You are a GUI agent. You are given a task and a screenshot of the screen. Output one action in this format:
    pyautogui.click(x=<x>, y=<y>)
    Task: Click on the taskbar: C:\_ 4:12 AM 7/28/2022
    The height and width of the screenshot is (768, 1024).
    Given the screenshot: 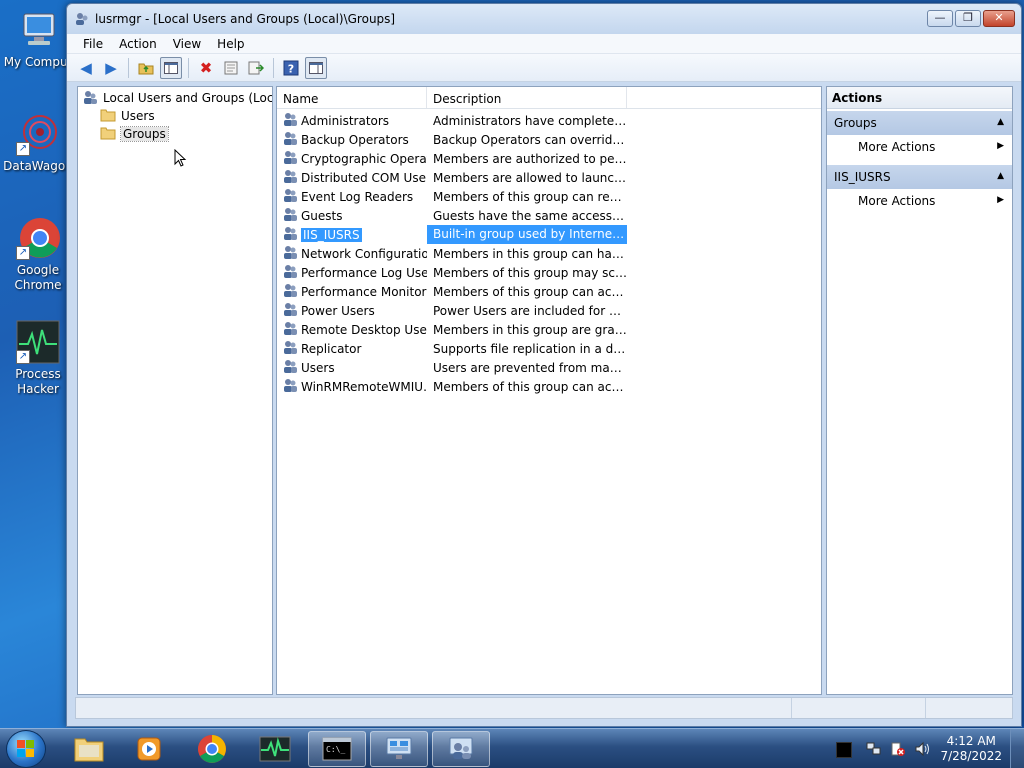 What is the action you would take?
    pyautogui.click(x=512, y=748)
    